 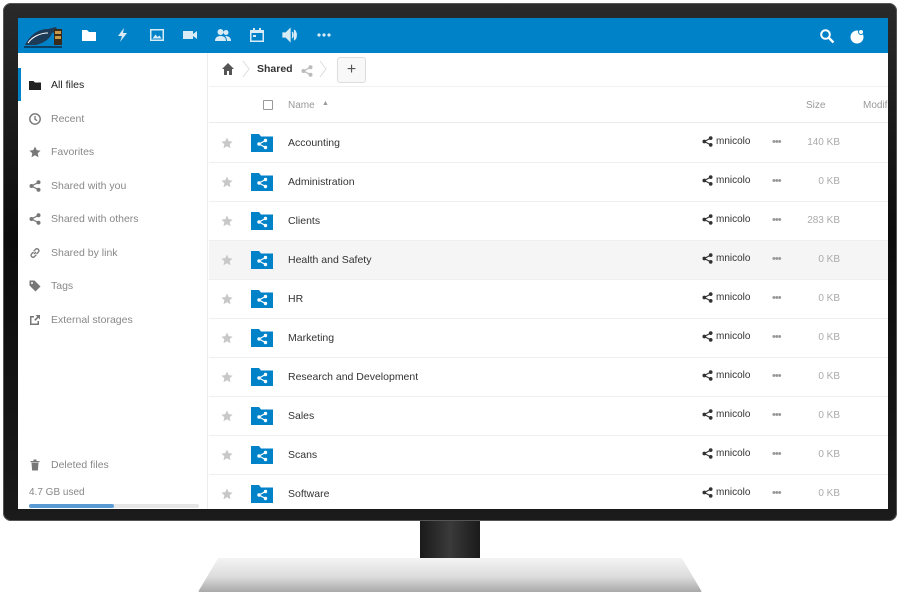 I want to click on sidebar-item-shared-by-link: Shared by link, so click(x=113, y=252).